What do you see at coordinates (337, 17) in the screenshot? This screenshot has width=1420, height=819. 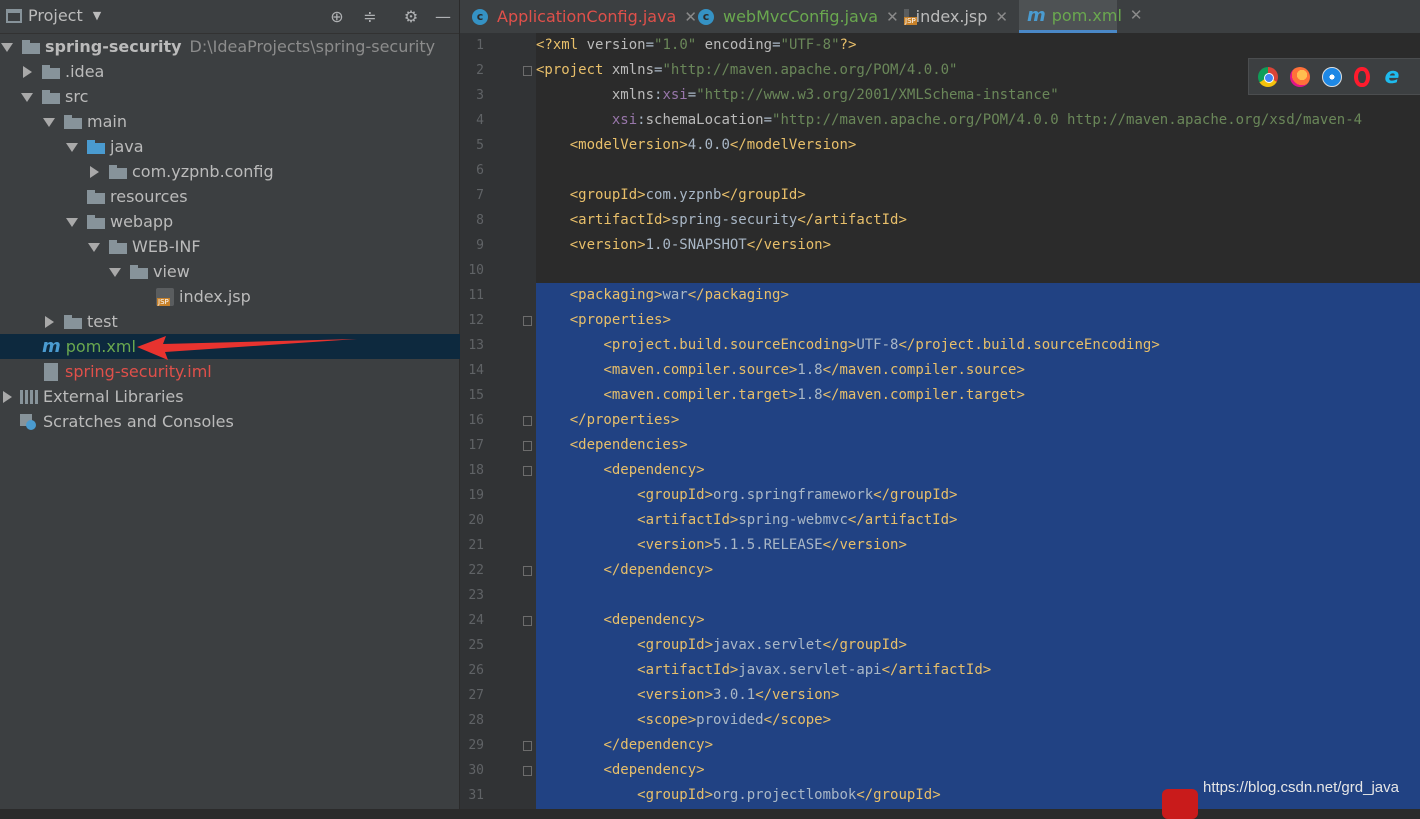 I see `locate-file-icon: ⊕` at bounding box center [337, 17].